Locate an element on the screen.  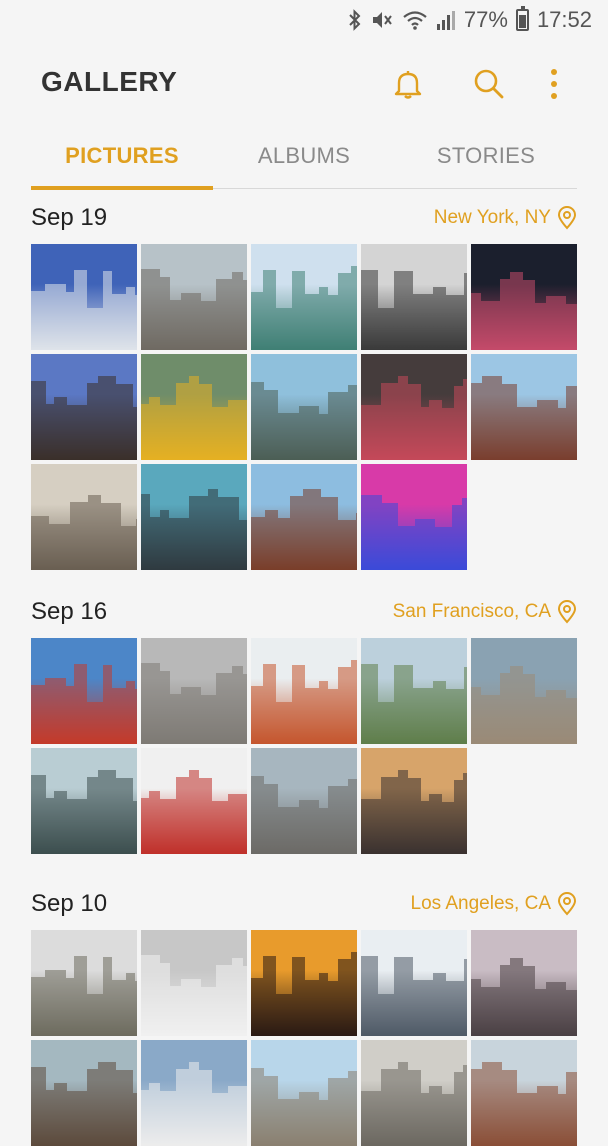
group-date: Sep 10 is located at coordinates (69, 903).